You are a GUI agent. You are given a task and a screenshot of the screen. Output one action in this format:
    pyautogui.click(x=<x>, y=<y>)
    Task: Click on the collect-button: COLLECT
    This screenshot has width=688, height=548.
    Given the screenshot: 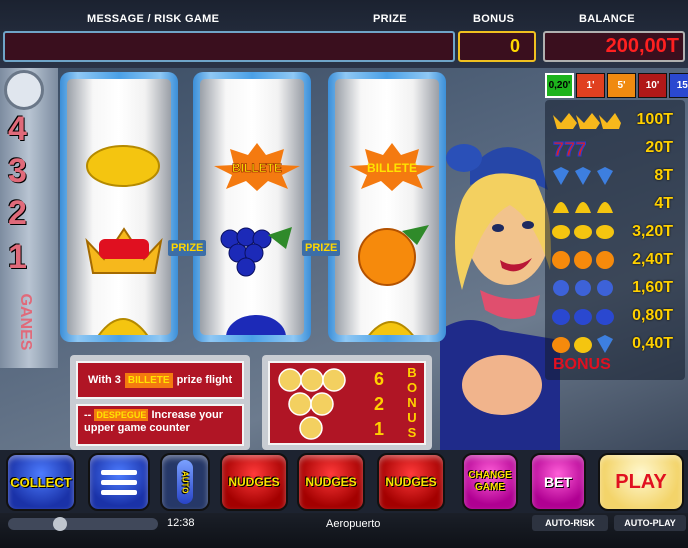 What is the action you would take?
    pyautogui.click(x=41, y=482)
    